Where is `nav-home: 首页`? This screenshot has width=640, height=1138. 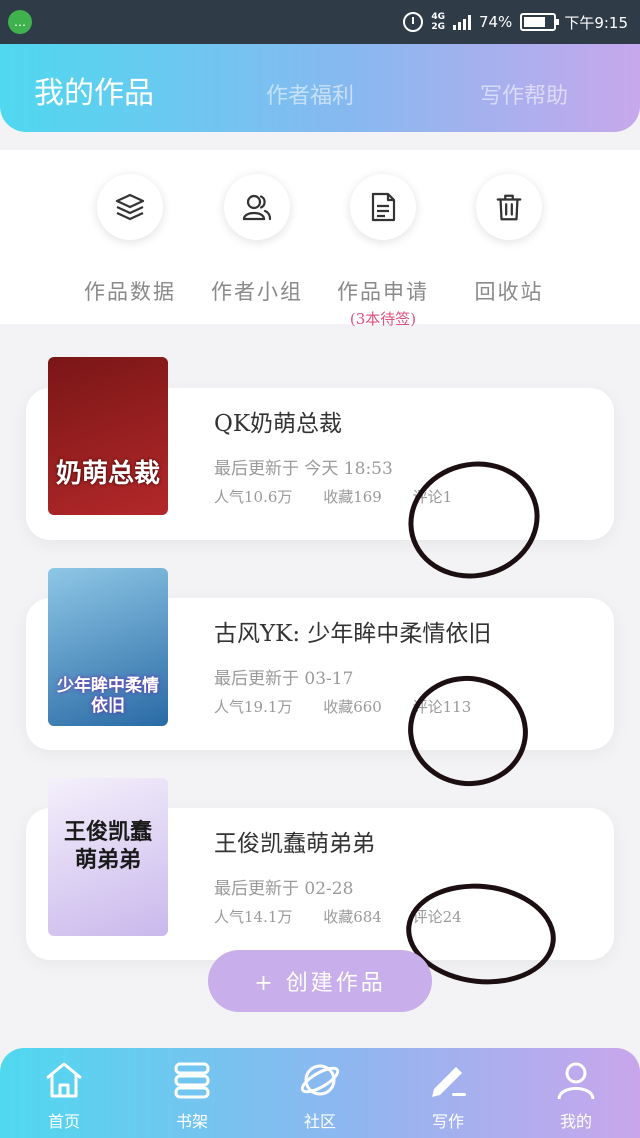
nav-home: 首页 is located at coordinates (64, 1095).